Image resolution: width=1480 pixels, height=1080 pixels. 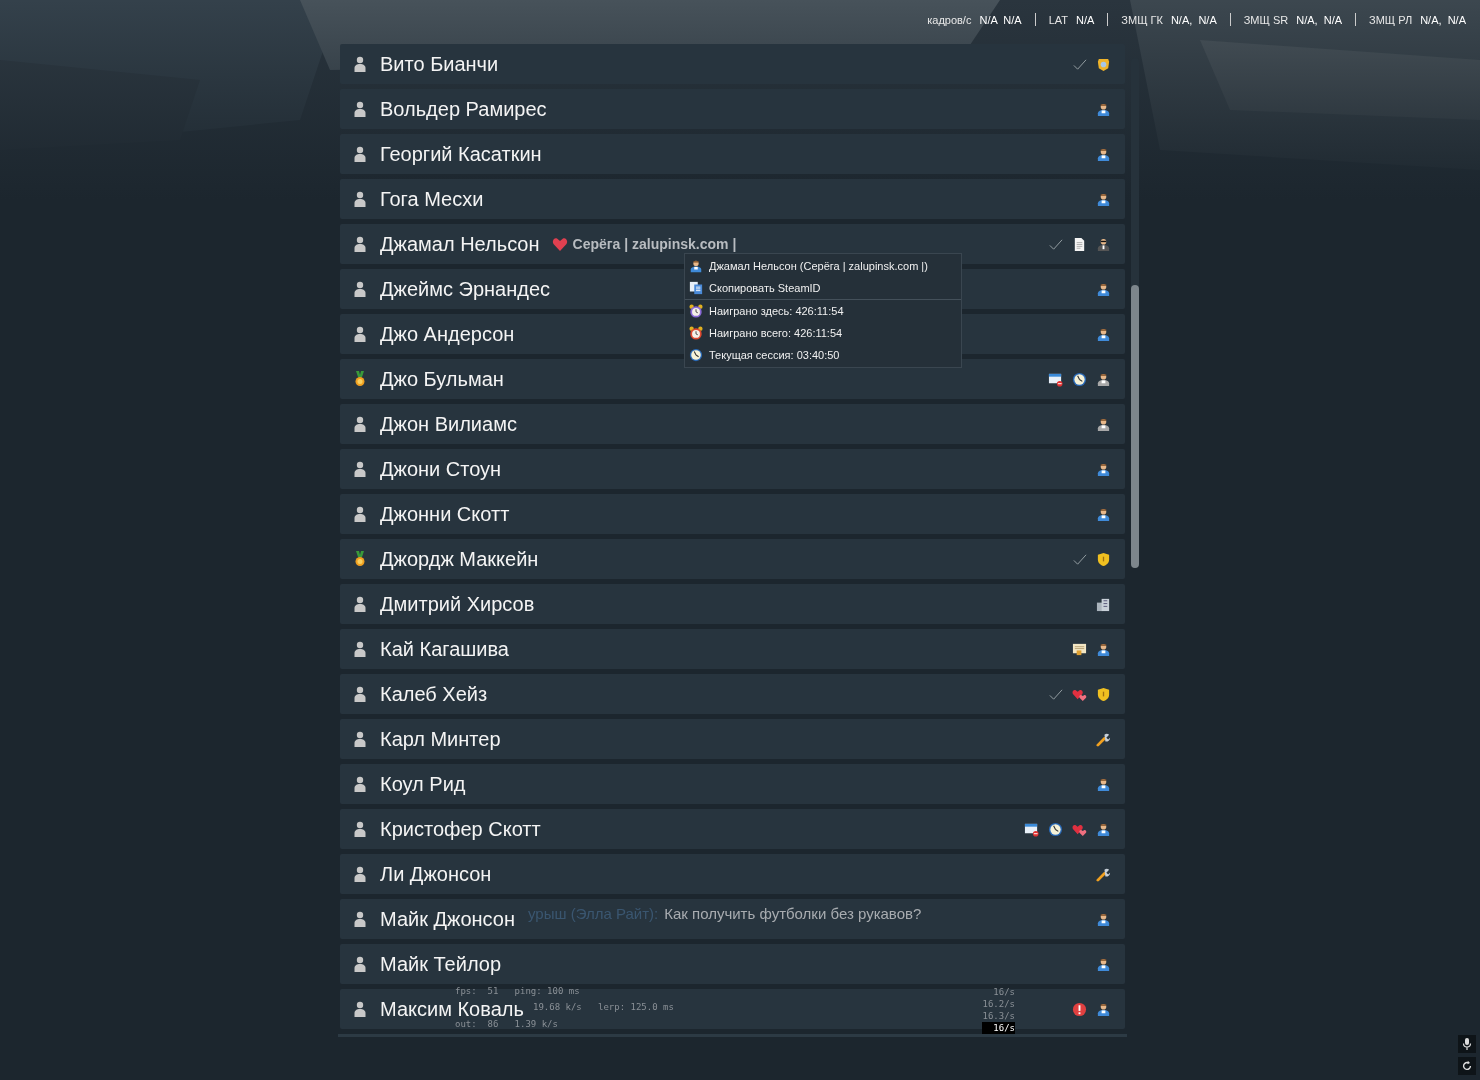 I want to click on player-name: Джамал Нельсон, so click(x=460, y=244).